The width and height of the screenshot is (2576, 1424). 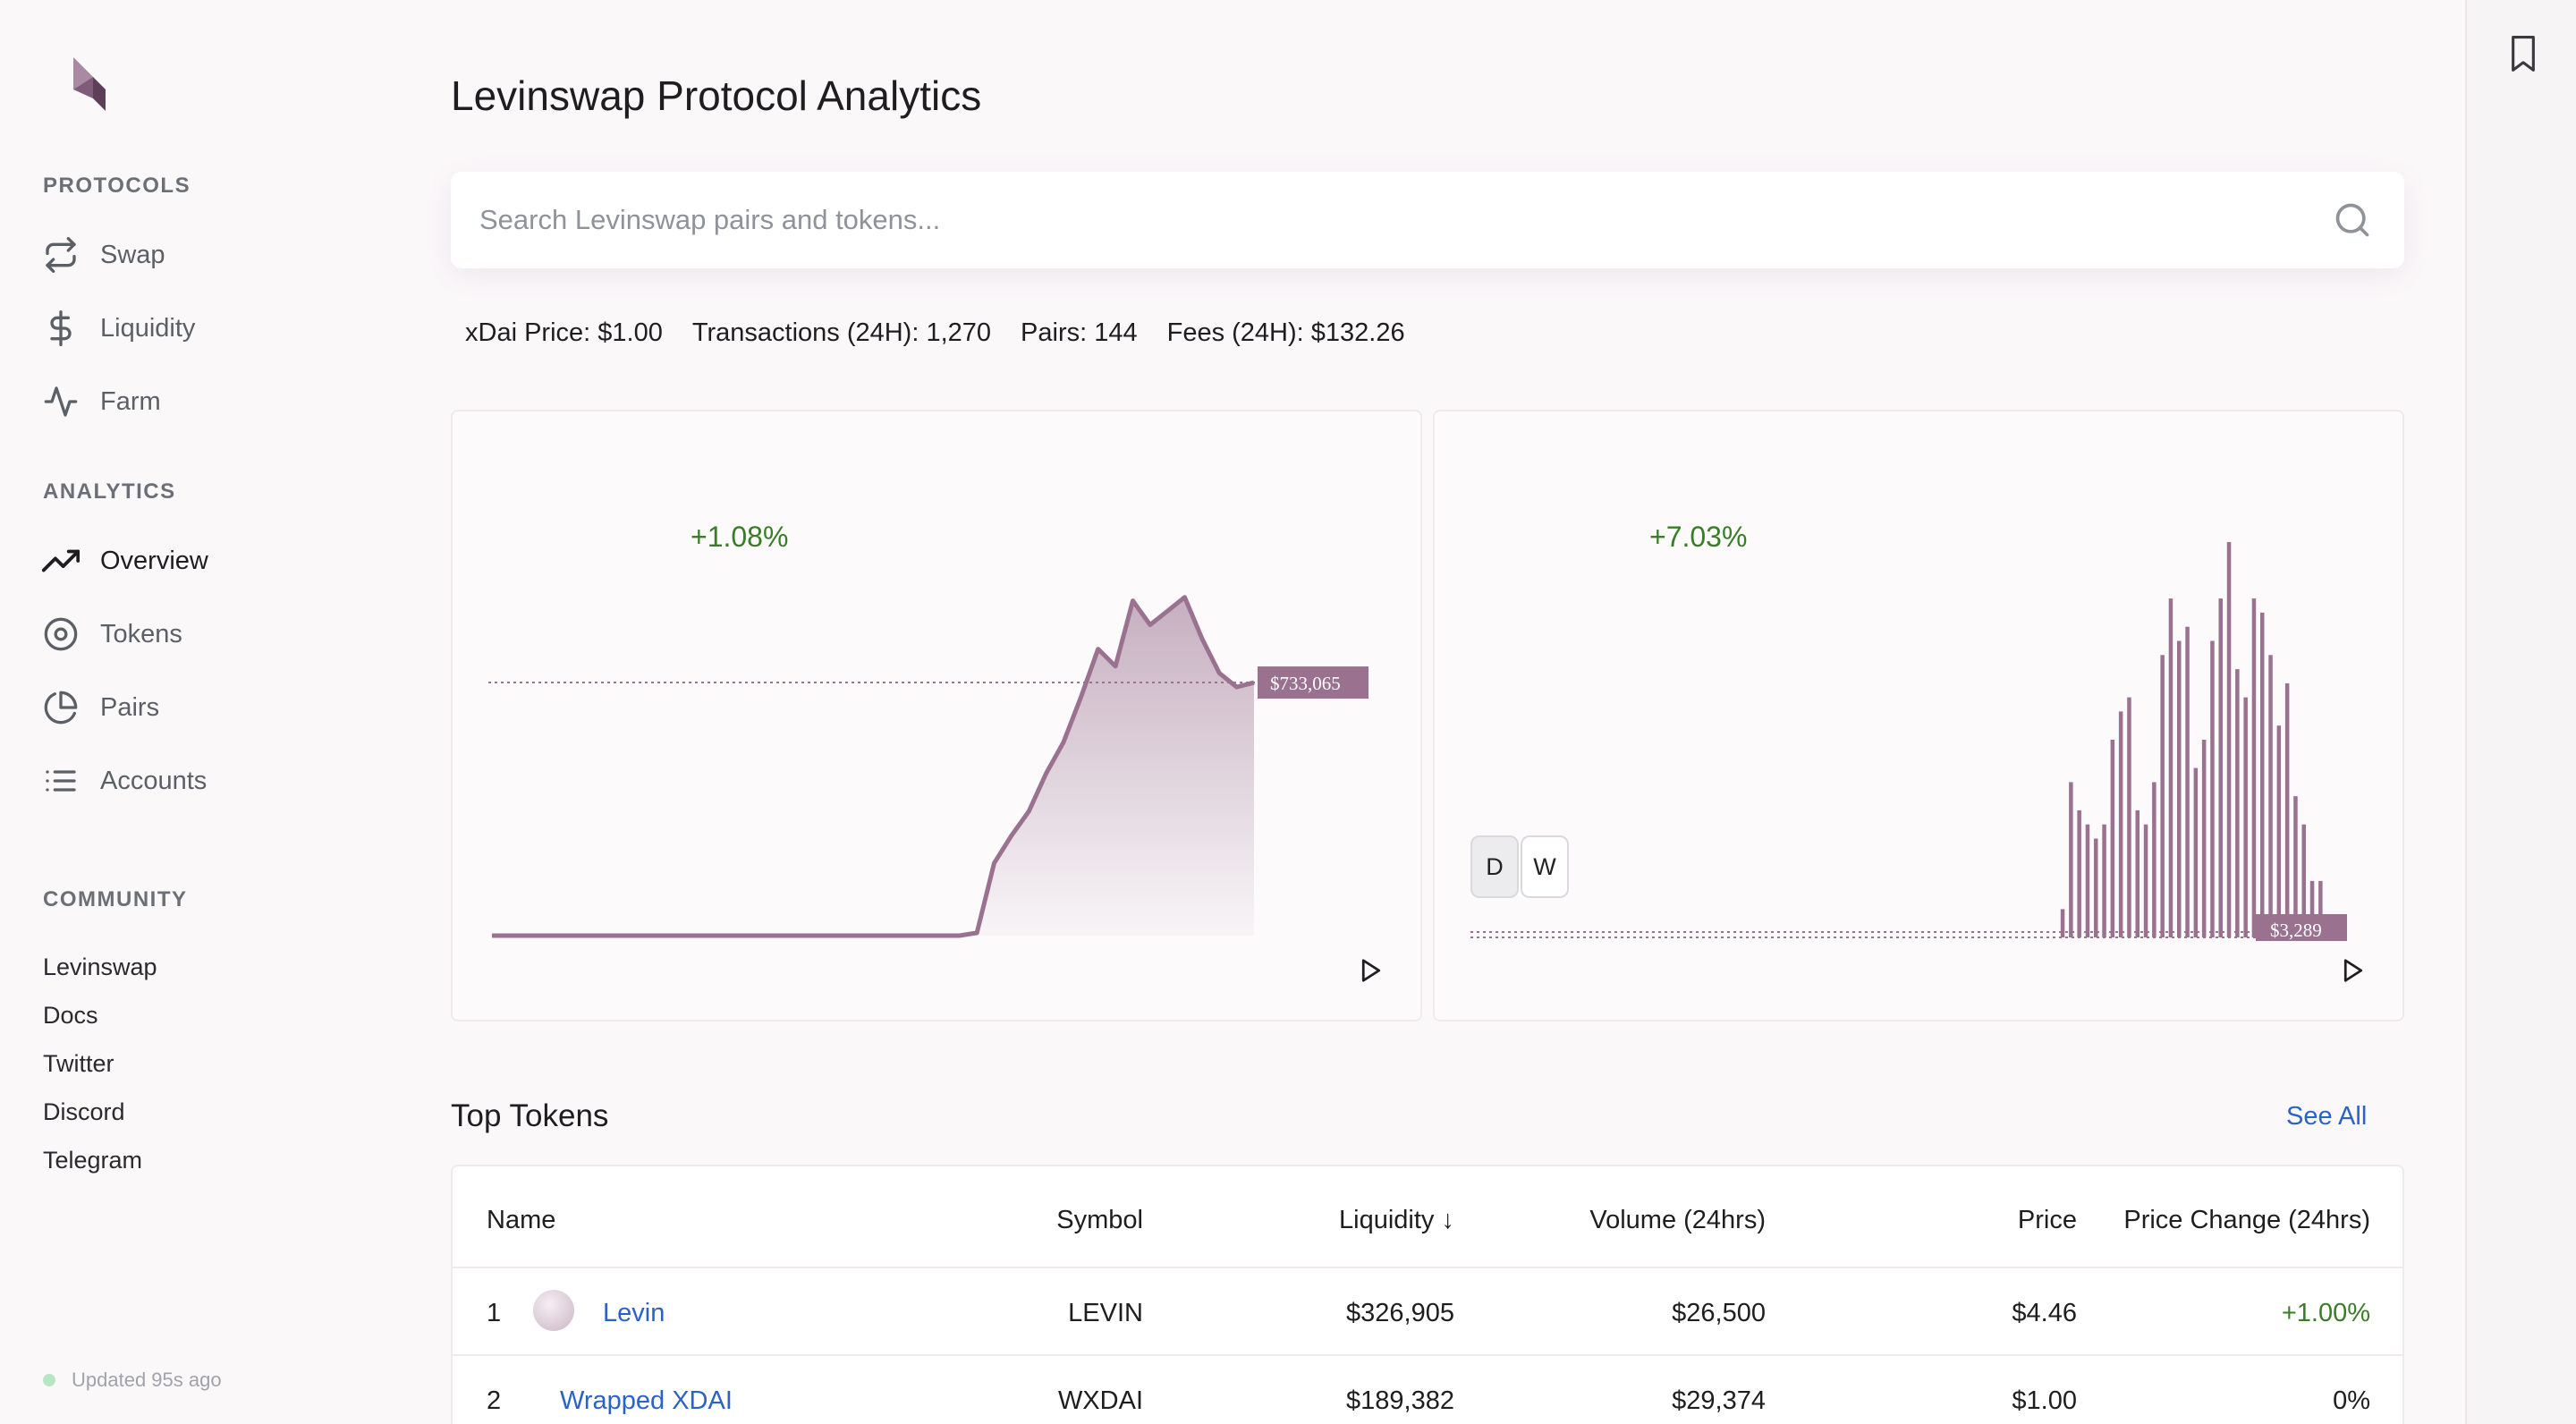 I want to click on token-symbol: LEVIN, so click(x=1105, y=1313).